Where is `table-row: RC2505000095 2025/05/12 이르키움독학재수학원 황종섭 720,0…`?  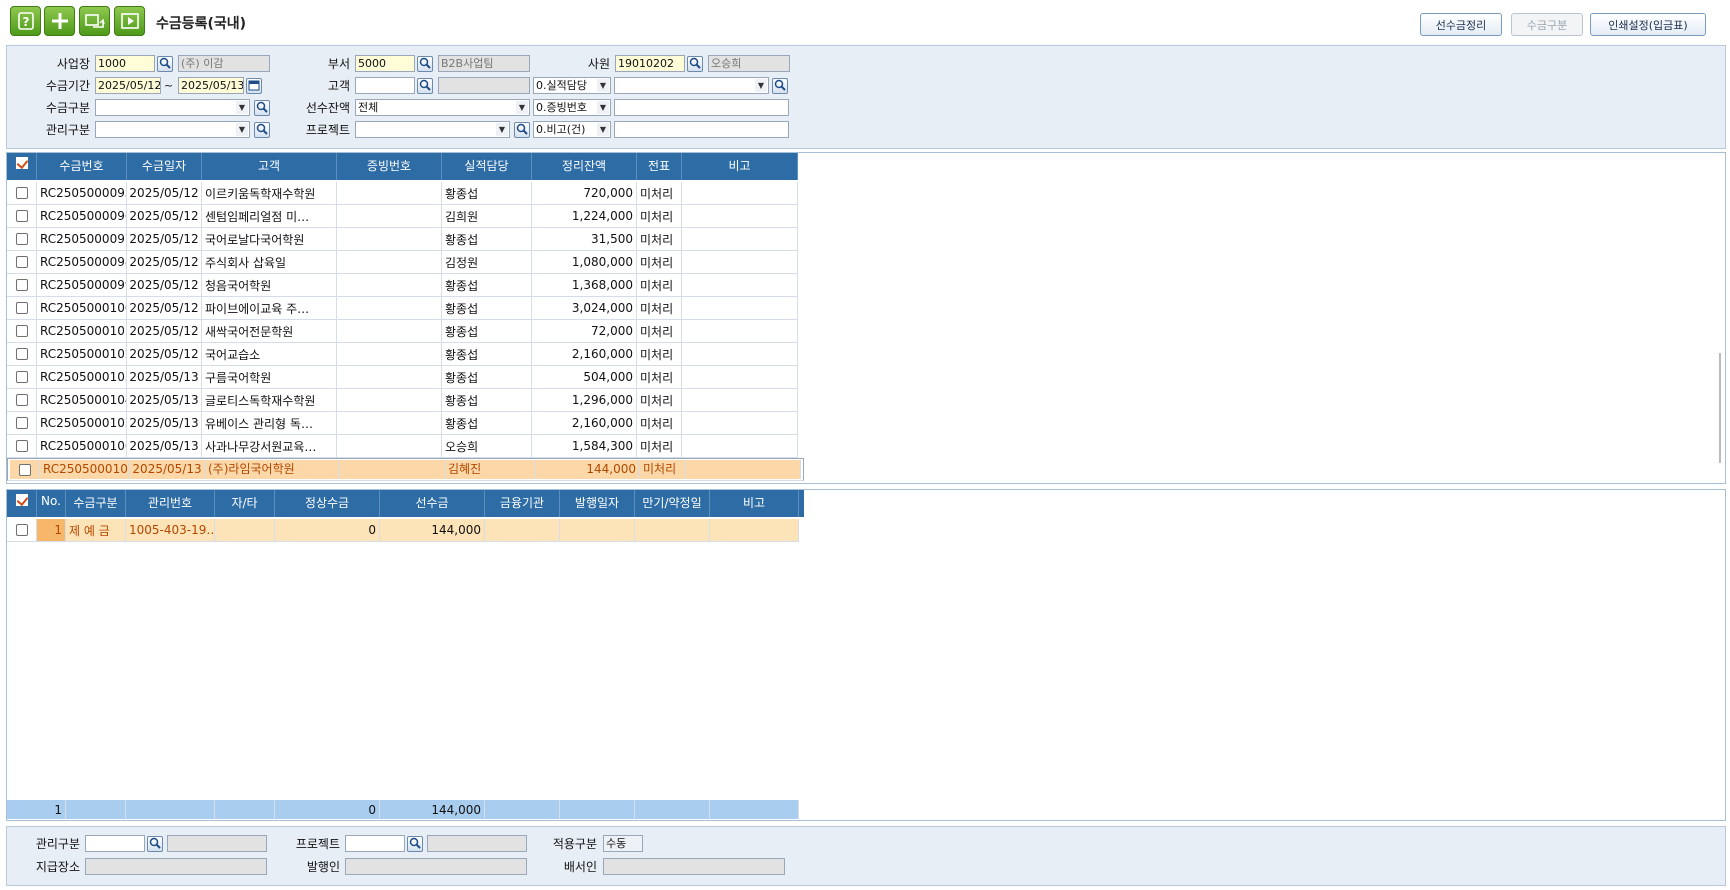 table-row: RC2505000095 2025/05/12 이르키움독학재수학원 황종섭 720,0… is located at coordinates (402, 193).